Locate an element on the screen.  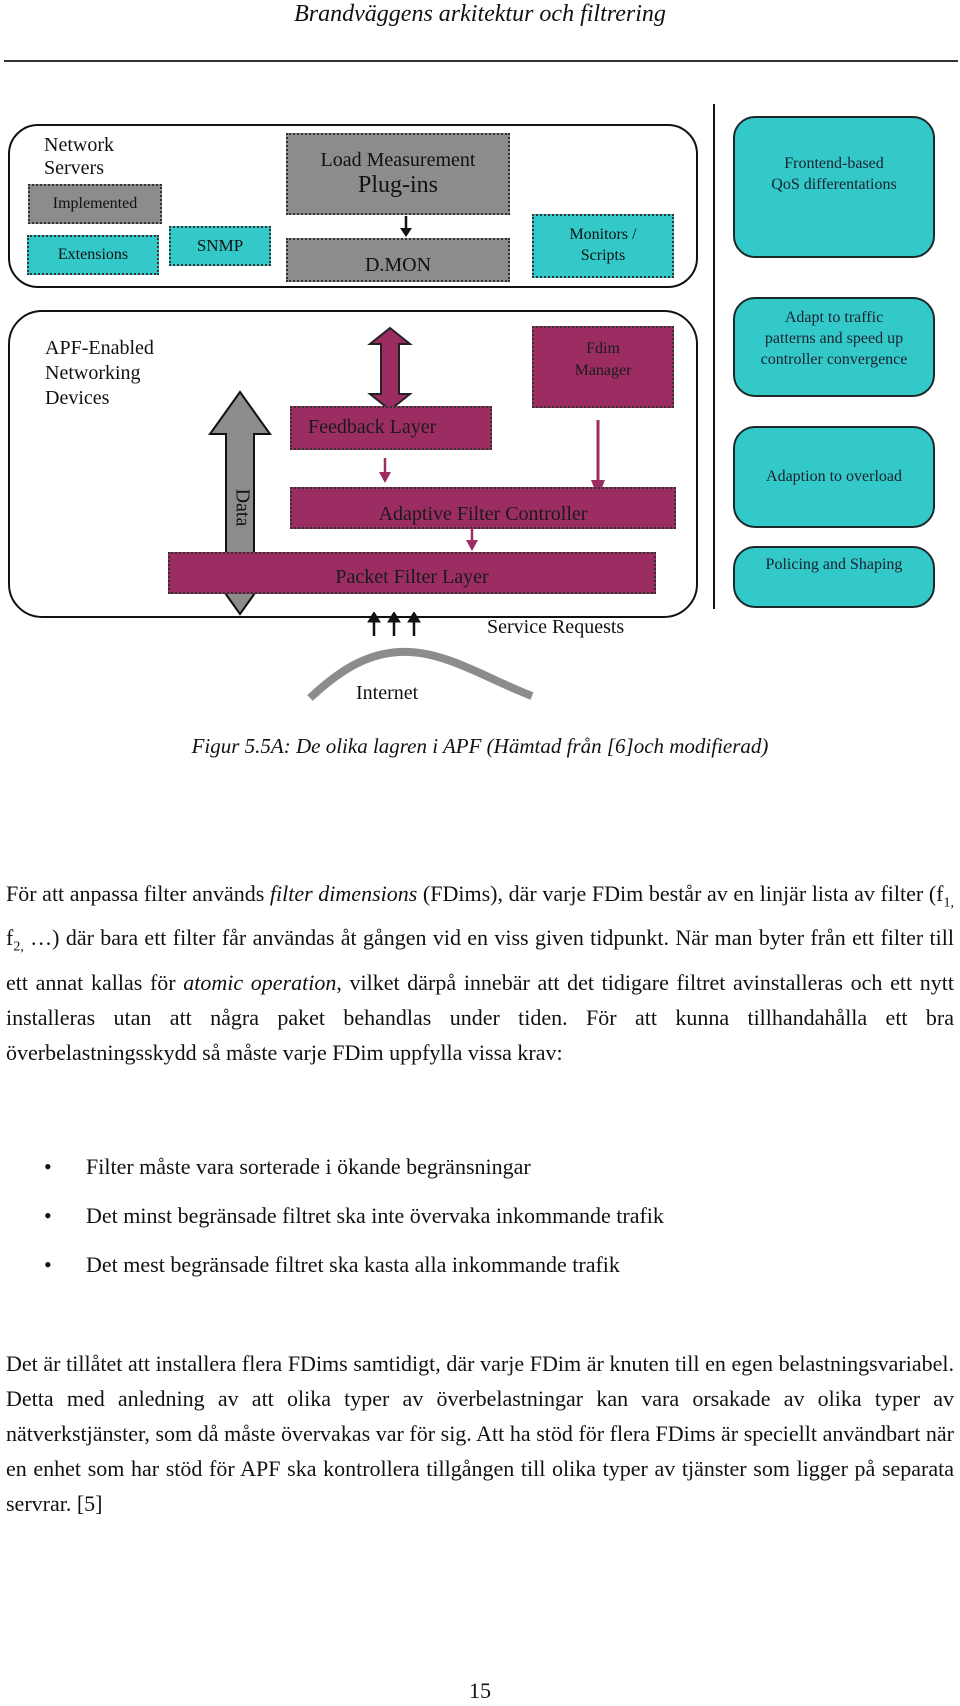
packet-filter-layer-label: Packet Filter Layer is located at coordinates (412, 576).